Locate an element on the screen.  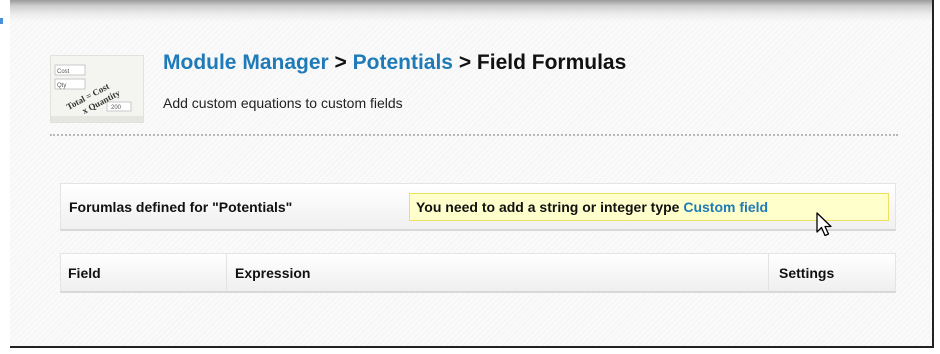
page-title-text: Field Formulas is located at coordinates (551, 62).